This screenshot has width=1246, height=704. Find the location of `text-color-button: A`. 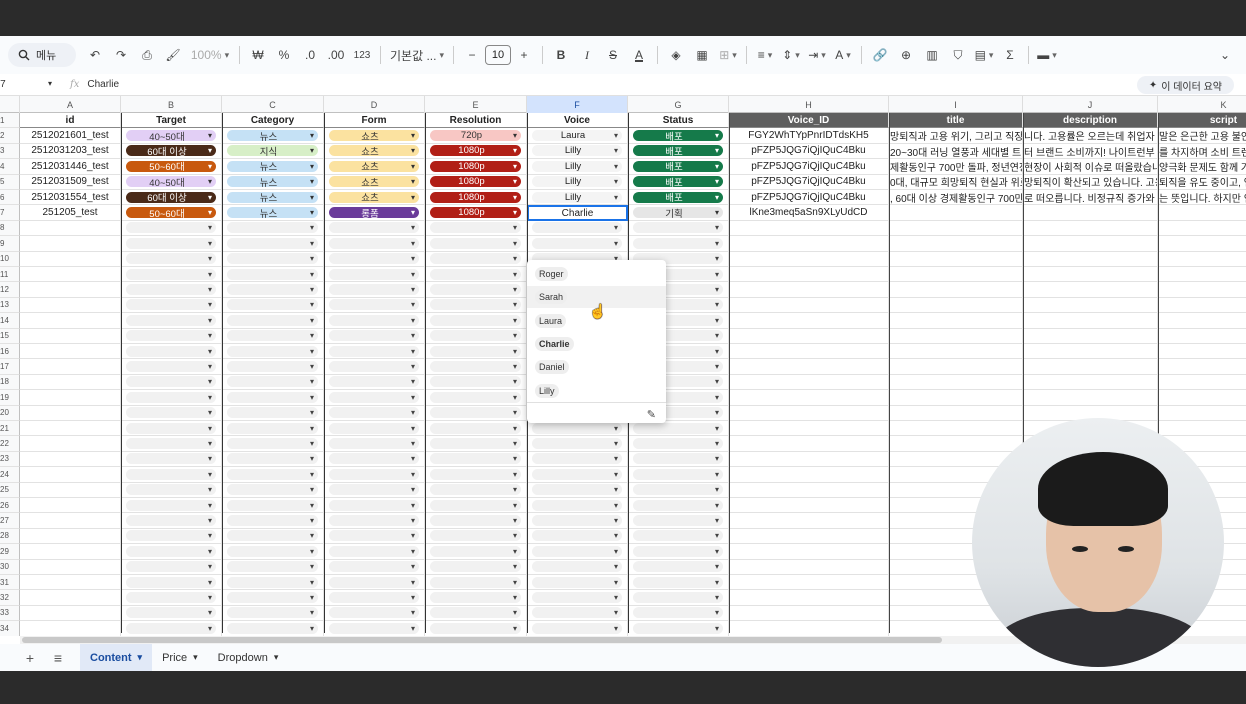

text-color-button: A is located at coordinates (639, 55).